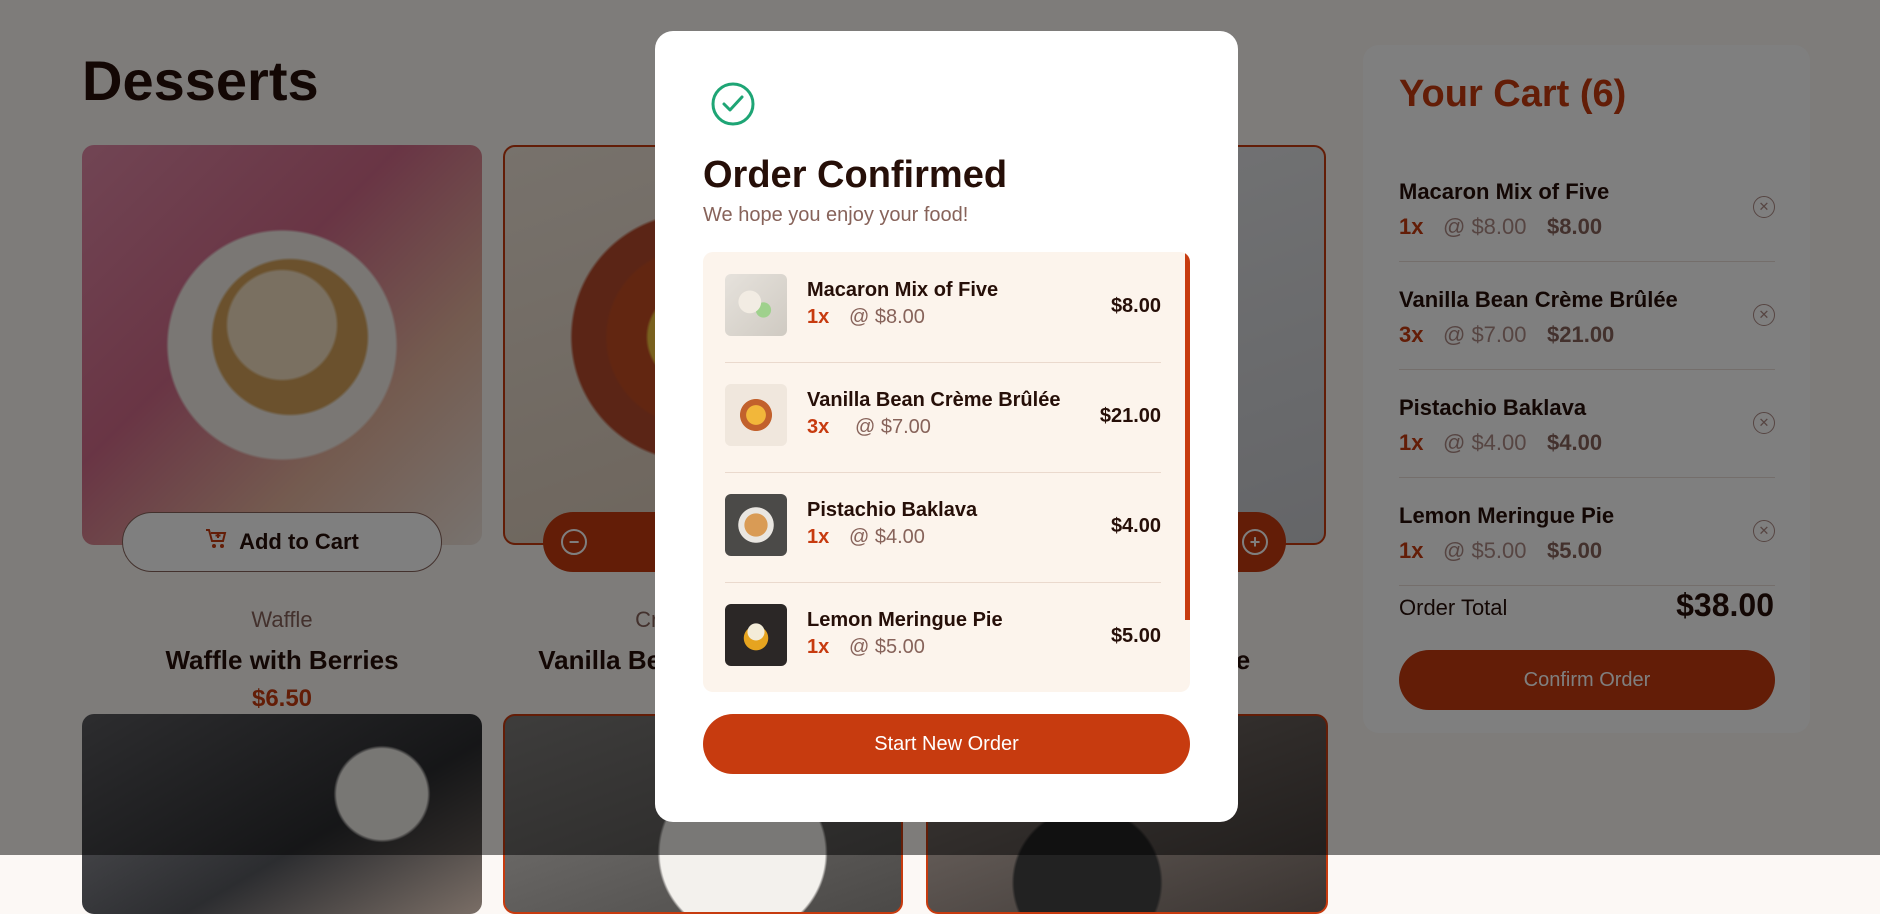 This screenshot has height=914, width=1880. What do you see at coordinates (1135, 306) in the screenshot?
I see `item-total: $8.00` at bounding box center [1135, 306].